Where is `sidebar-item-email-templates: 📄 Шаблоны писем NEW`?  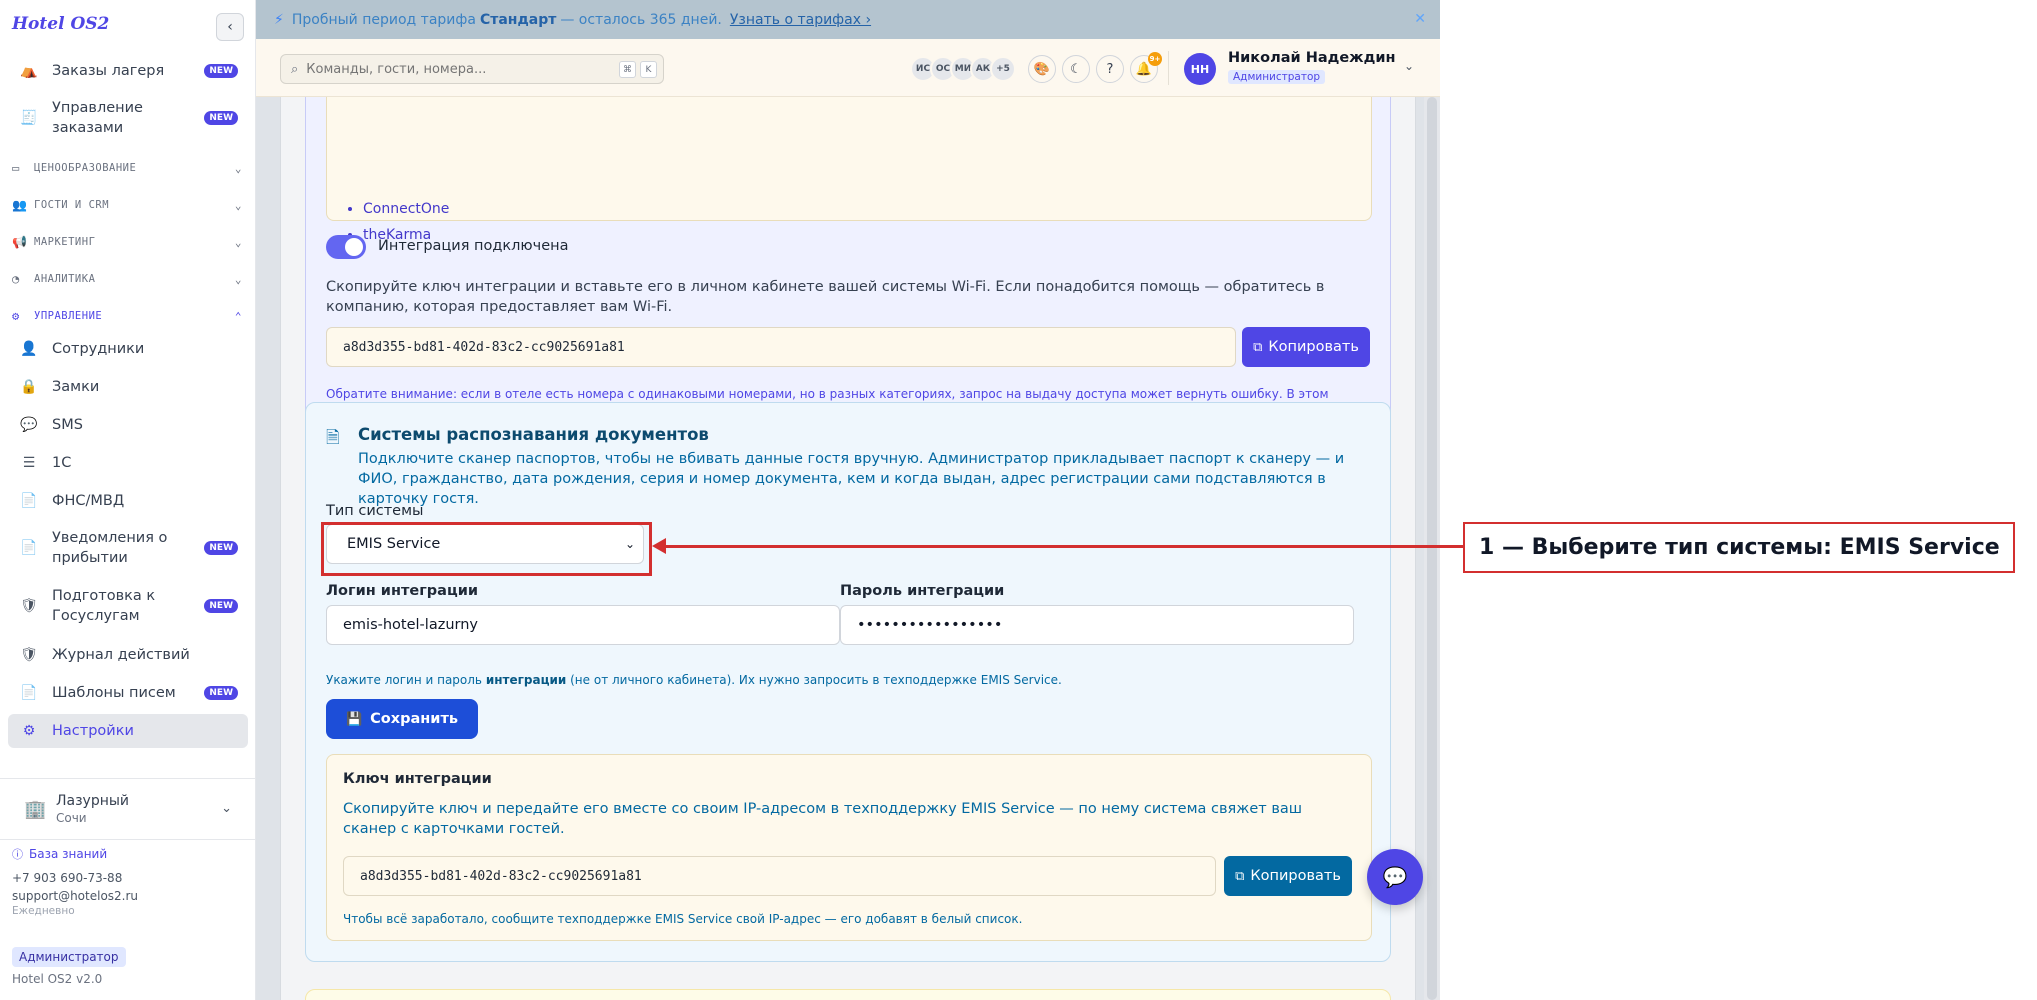 sidebar-item-email-templates: 📄 Шаблоны писем NEW is located at coordinates (128, 693).